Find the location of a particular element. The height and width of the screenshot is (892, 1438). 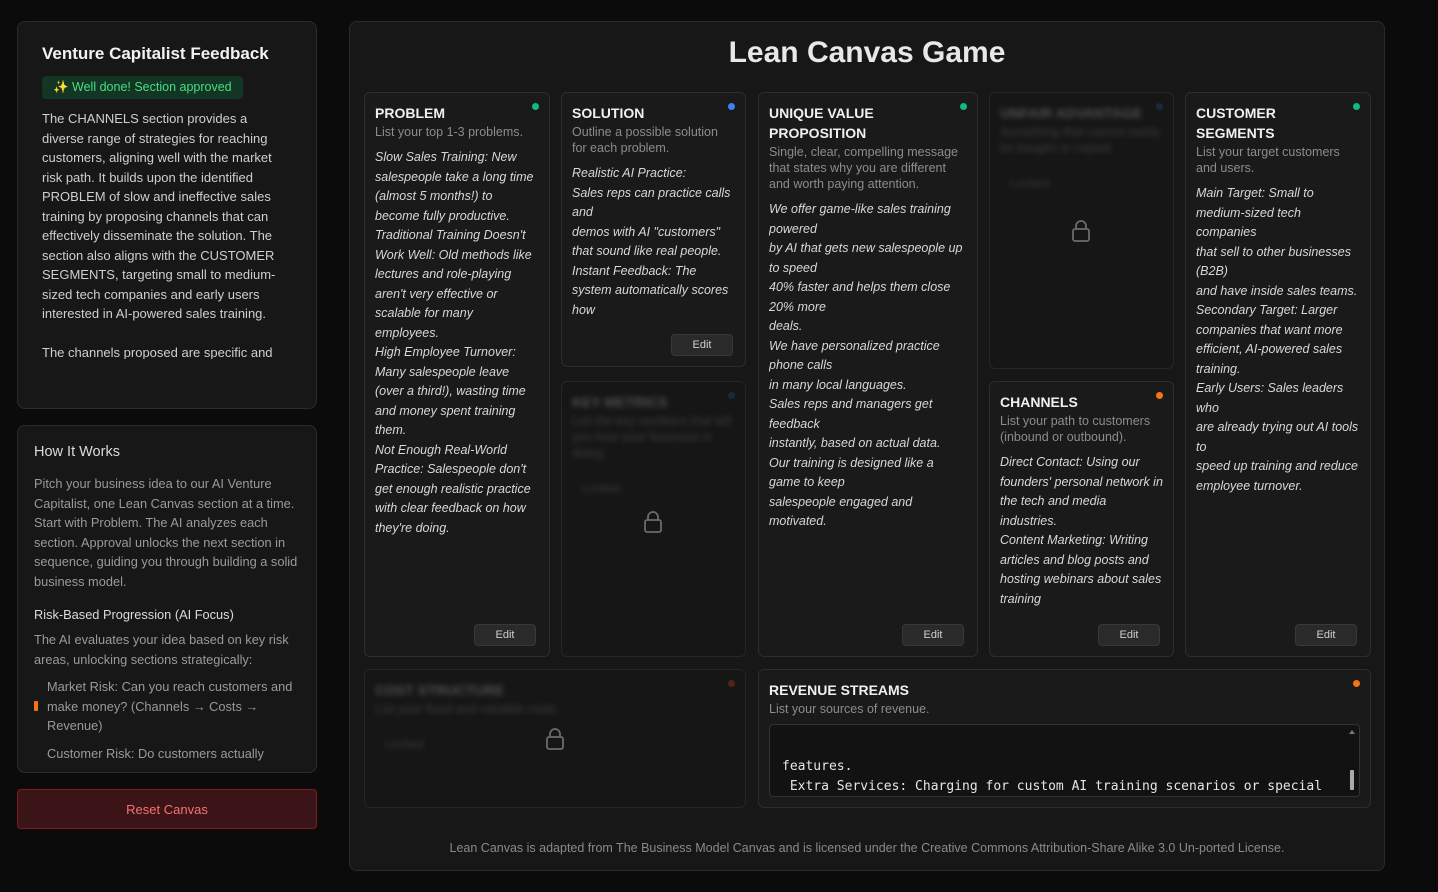

section-title: PROBLEM is located at coordinates (410, 113).